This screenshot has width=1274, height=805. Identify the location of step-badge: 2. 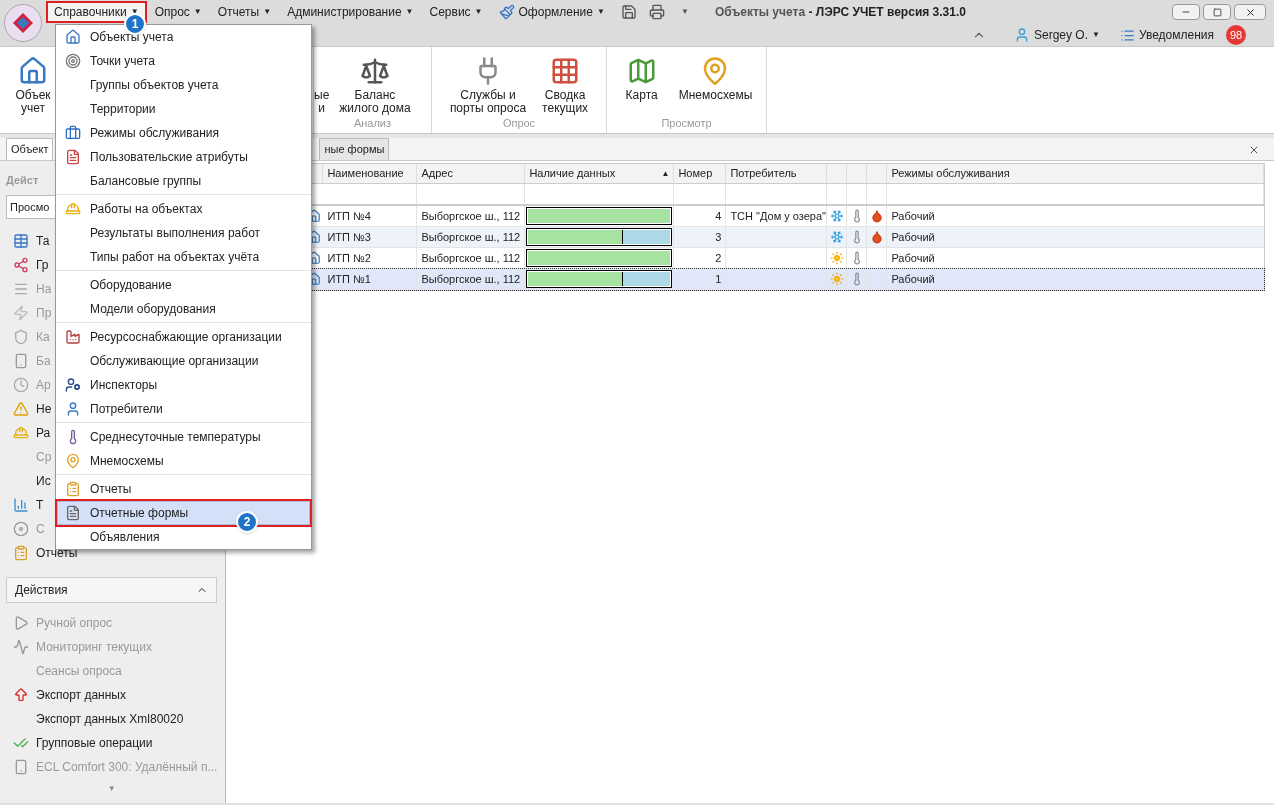
(247, 522).